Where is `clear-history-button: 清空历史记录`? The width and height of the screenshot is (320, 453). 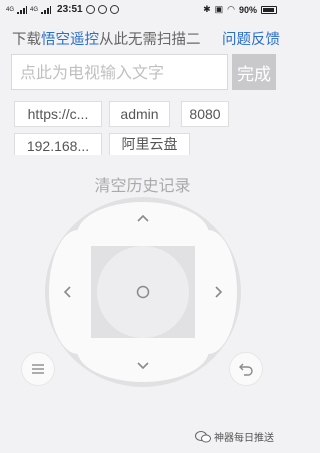 clear-history-button: 清空历史记录 is located at coordinates (142, 184).